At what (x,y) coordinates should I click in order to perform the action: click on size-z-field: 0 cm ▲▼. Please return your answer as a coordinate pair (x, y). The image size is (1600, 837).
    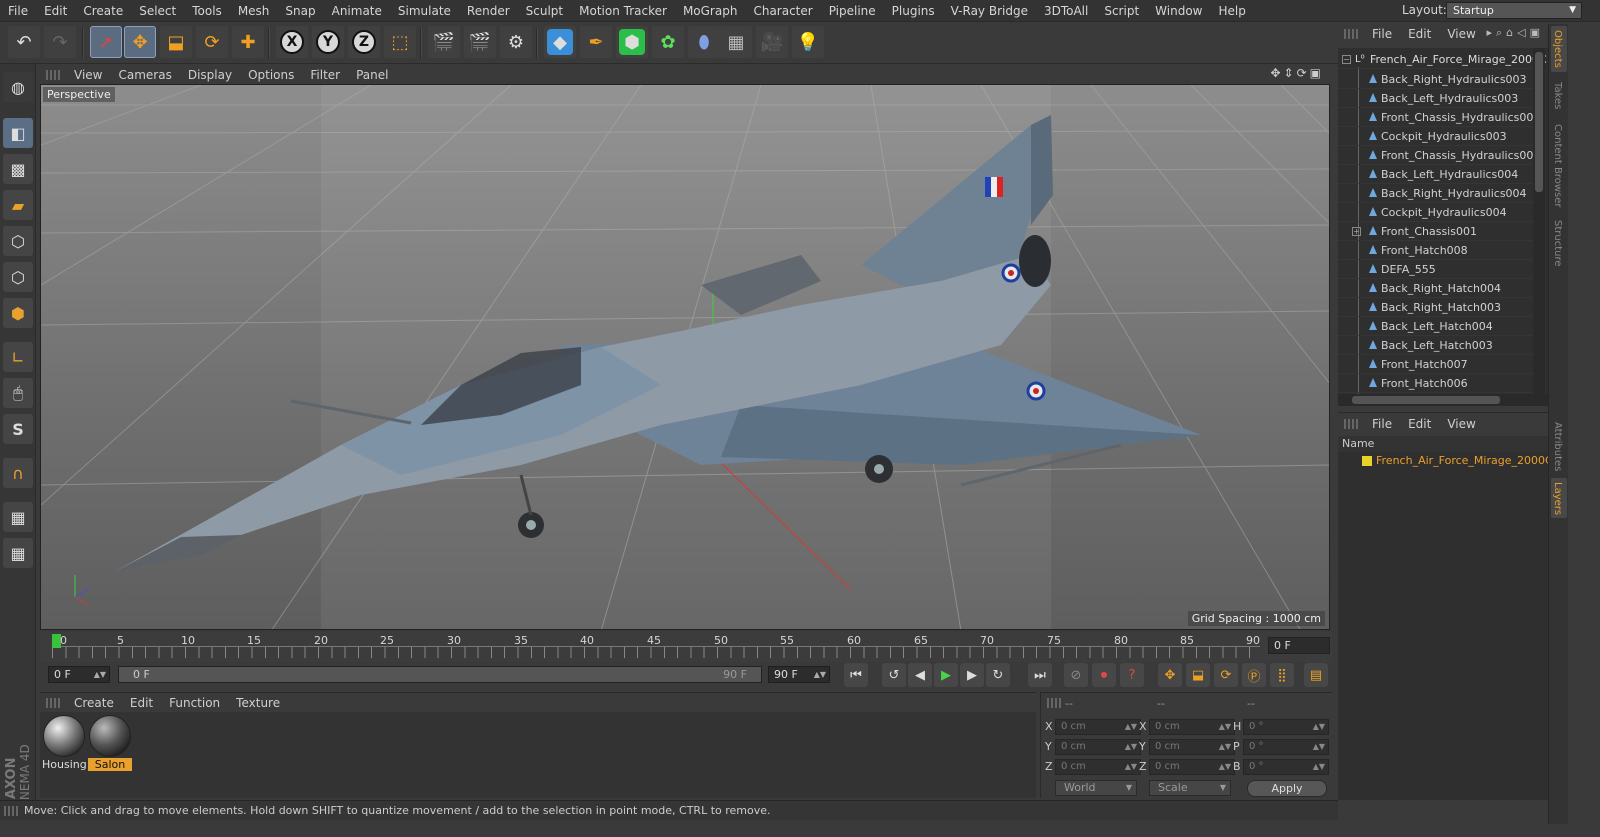
    Looking at the image, I should click on (1192, 767).